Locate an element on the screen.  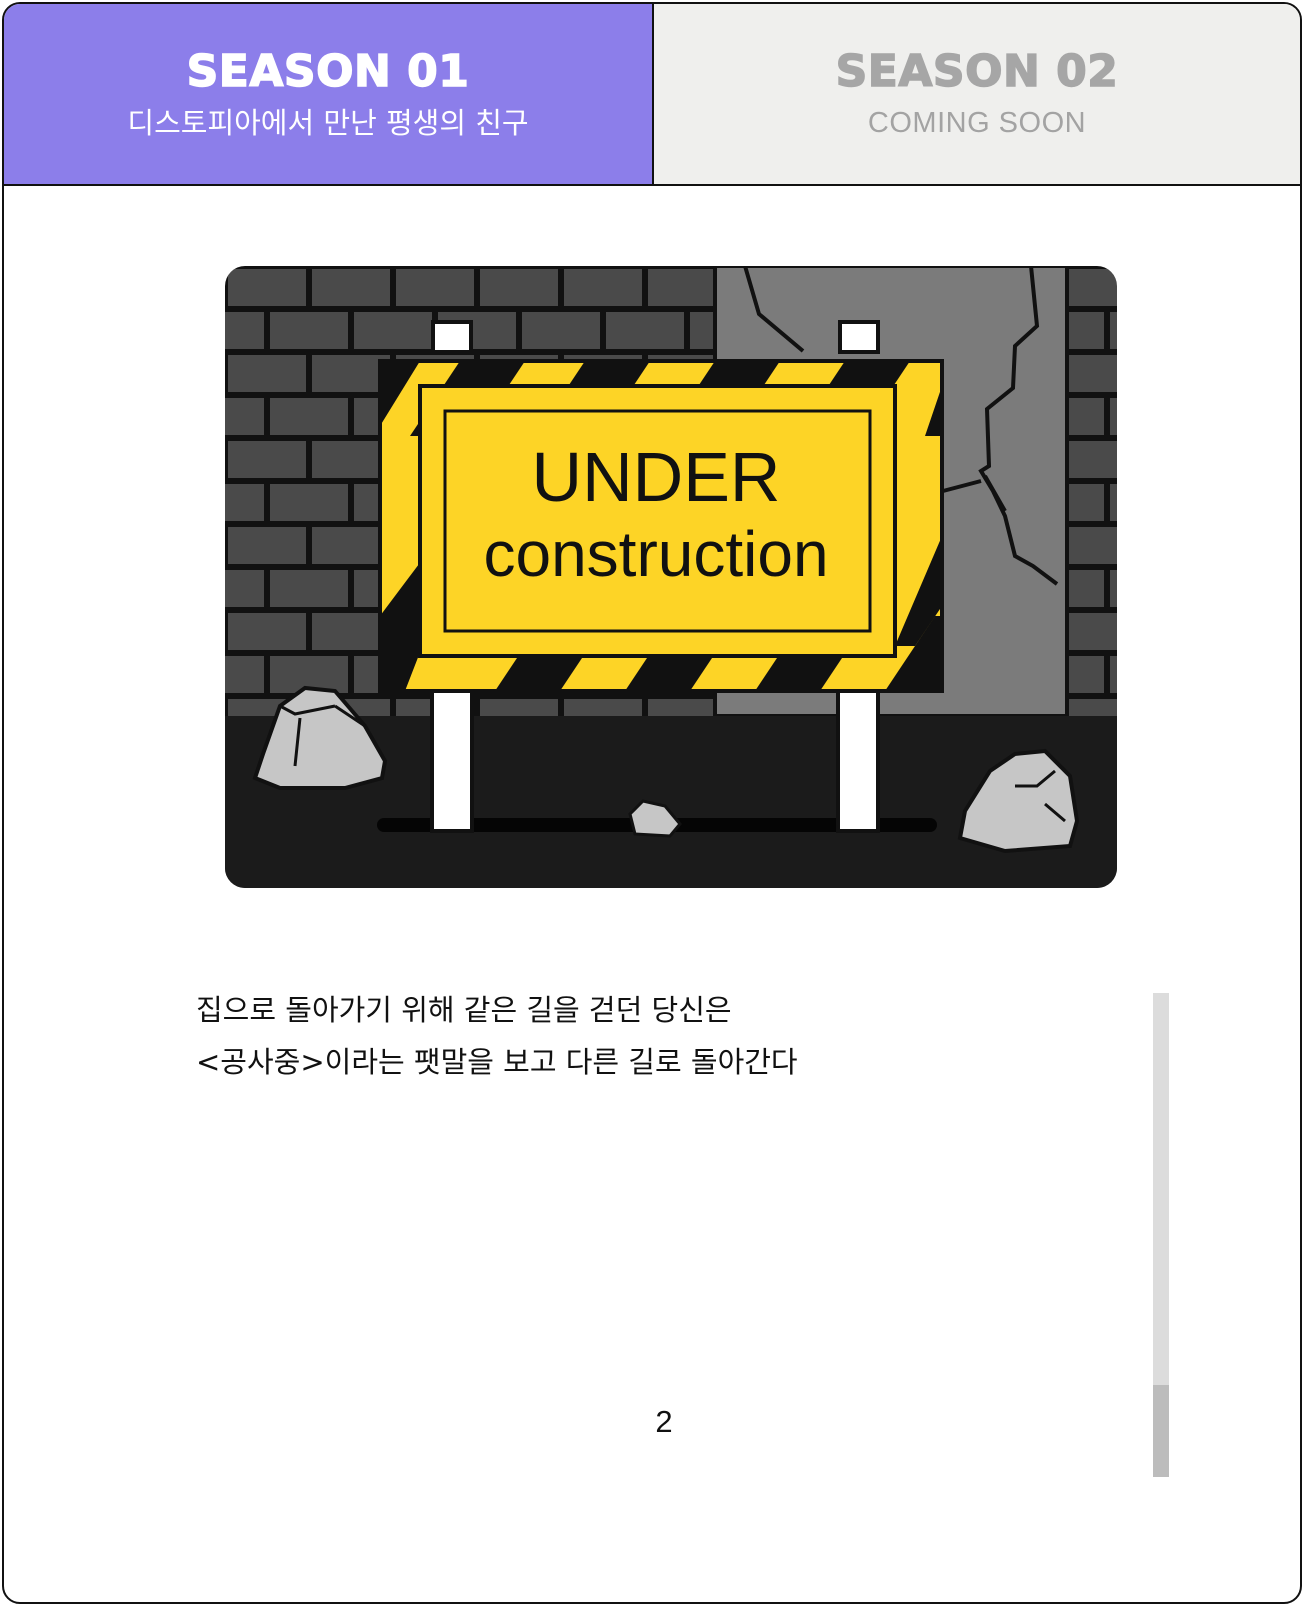
tab-season-01-subtitle: 디스토피아에서 만난 평생의 친구 is located at coordinates (328, 123).